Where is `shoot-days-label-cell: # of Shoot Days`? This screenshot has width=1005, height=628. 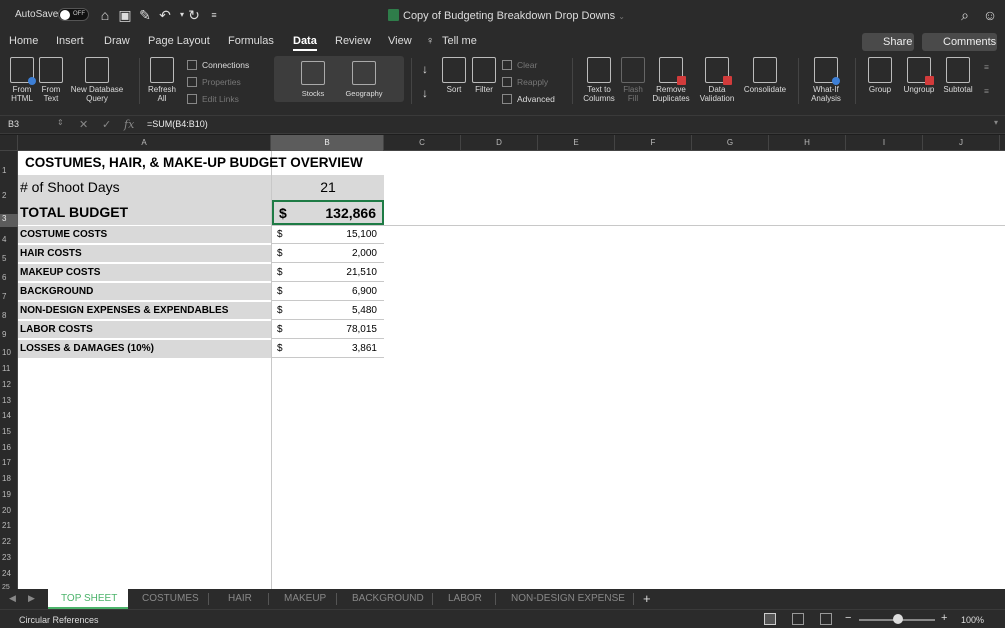
shoot-days-label-cell: # of Shoot Days is located at coordinates (144, 187).